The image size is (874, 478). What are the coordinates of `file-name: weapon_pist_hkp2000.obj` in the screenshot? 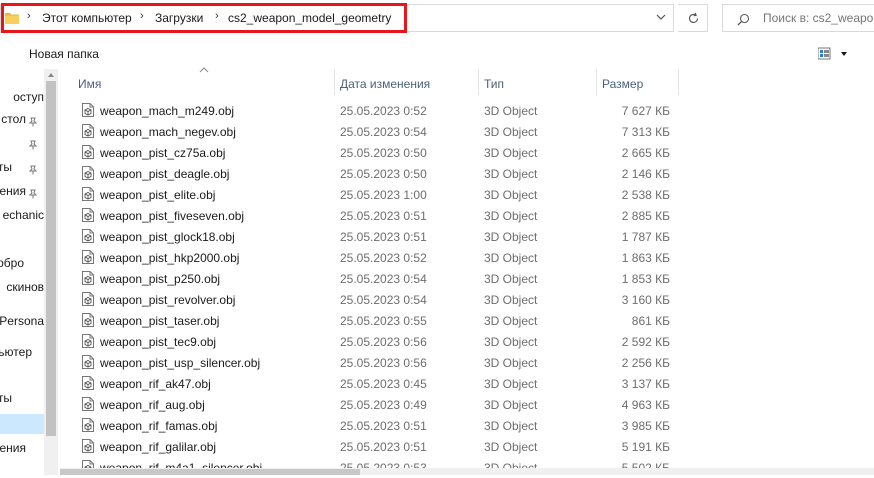 It's located at (170, 258).